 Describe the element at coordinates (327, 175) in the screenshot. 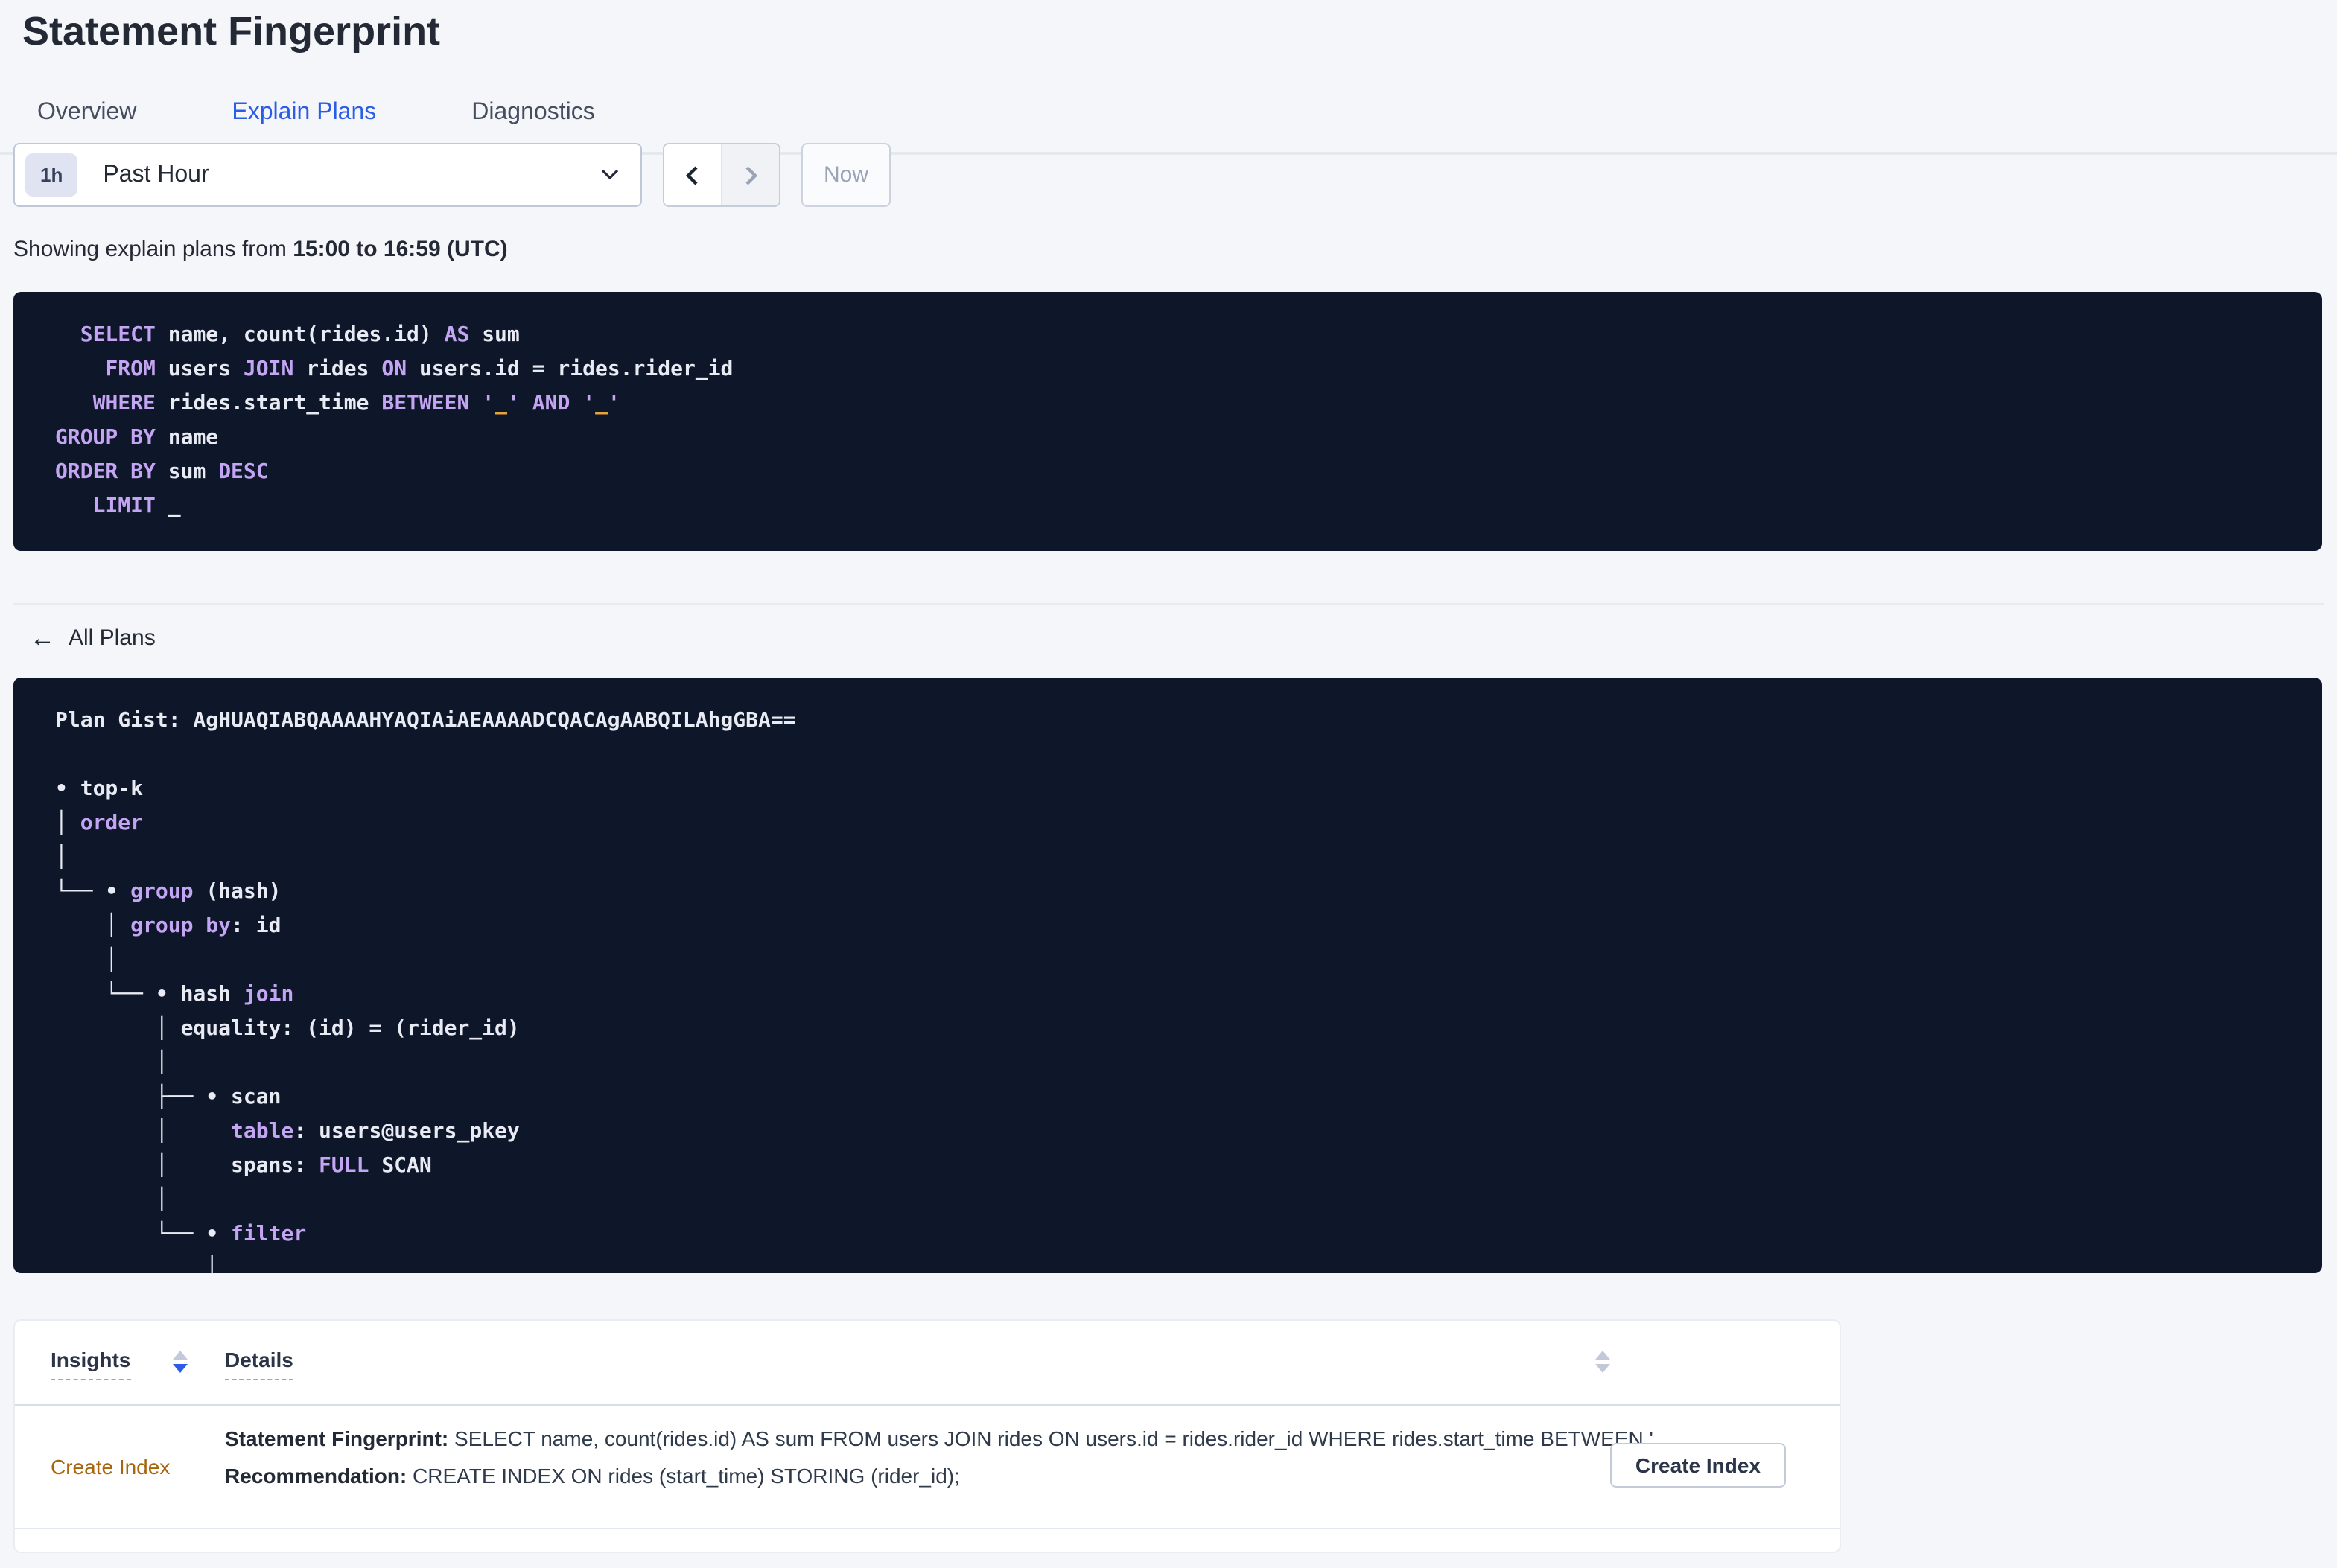

I see `time-range-select: 1h Past Hour` at that location.